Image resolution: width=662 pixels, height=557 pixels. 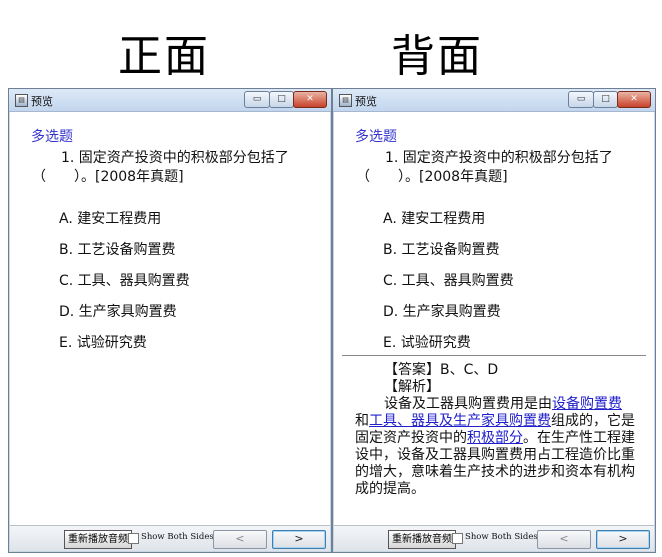 What do you see at coordinates (437, 56) in the screenshot?
I see `back-heading: 背面` at bounding box center [437, 56].